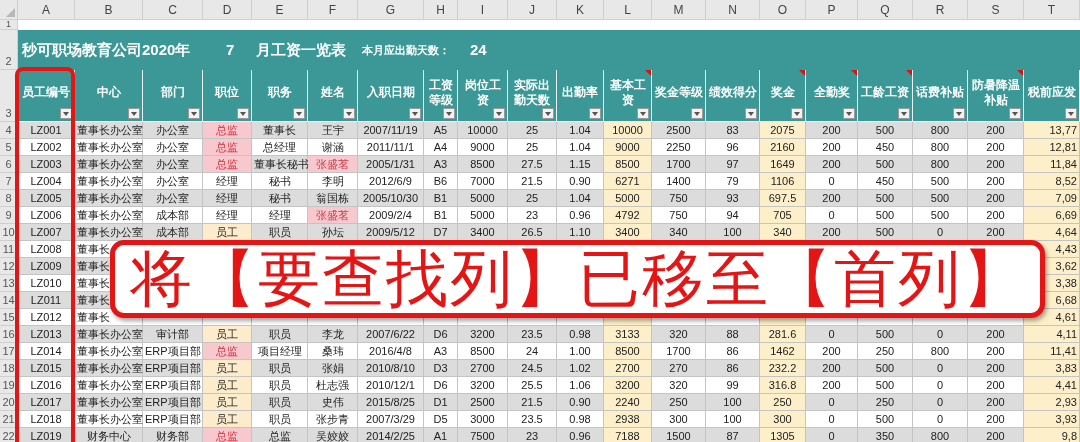  Describe the element at coordinates (532, 147) in the screenshot. I see `table-cell: 25` at that location.